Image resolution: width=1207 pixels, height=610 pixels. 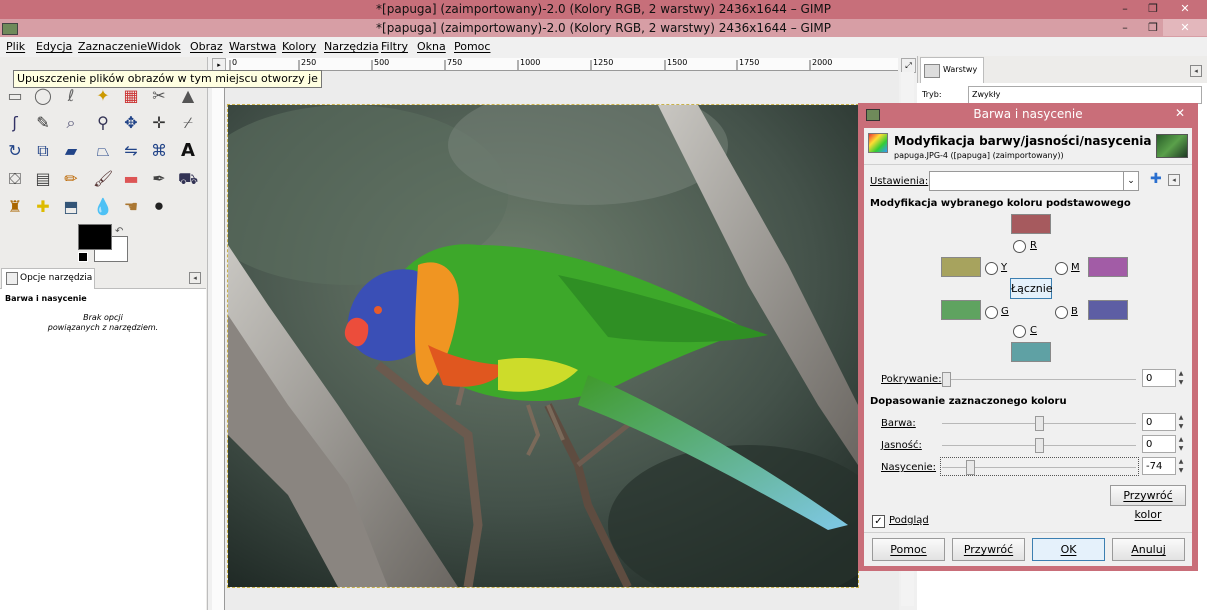 What do you see at coordinates (394, 46) in the screenshot?
I see `menu-filtry: Filtry` at bounding box center [394, 46].